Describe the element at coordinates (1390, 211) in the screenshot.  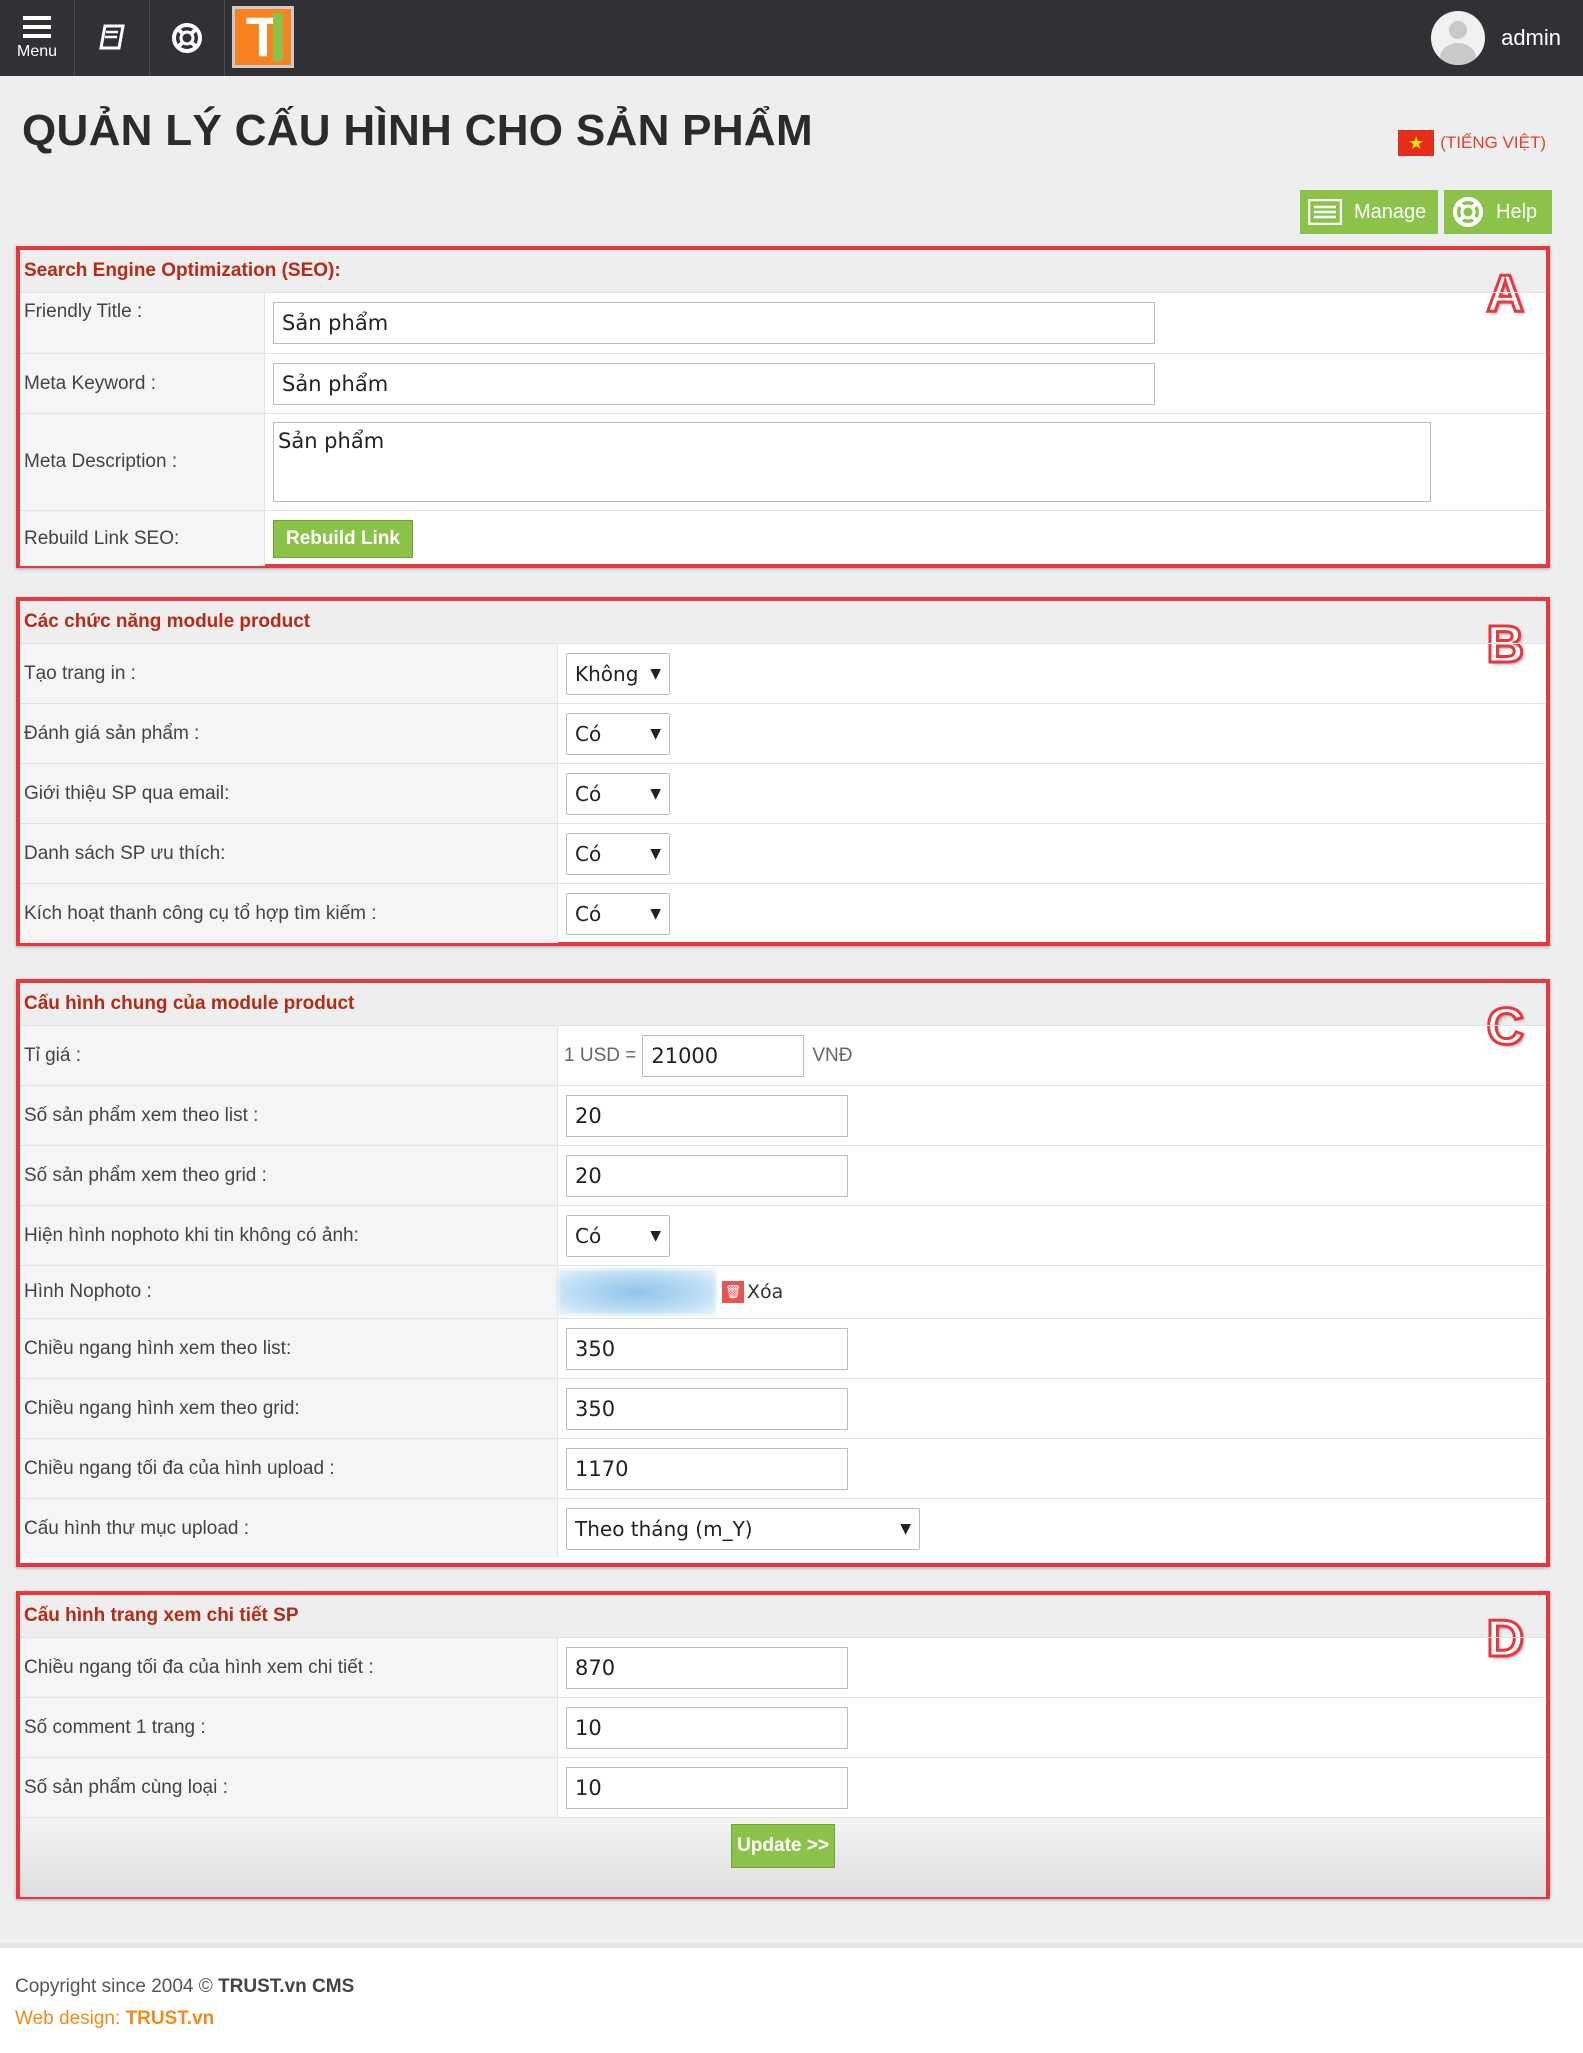
I see `manage-label: Manage` at that location.